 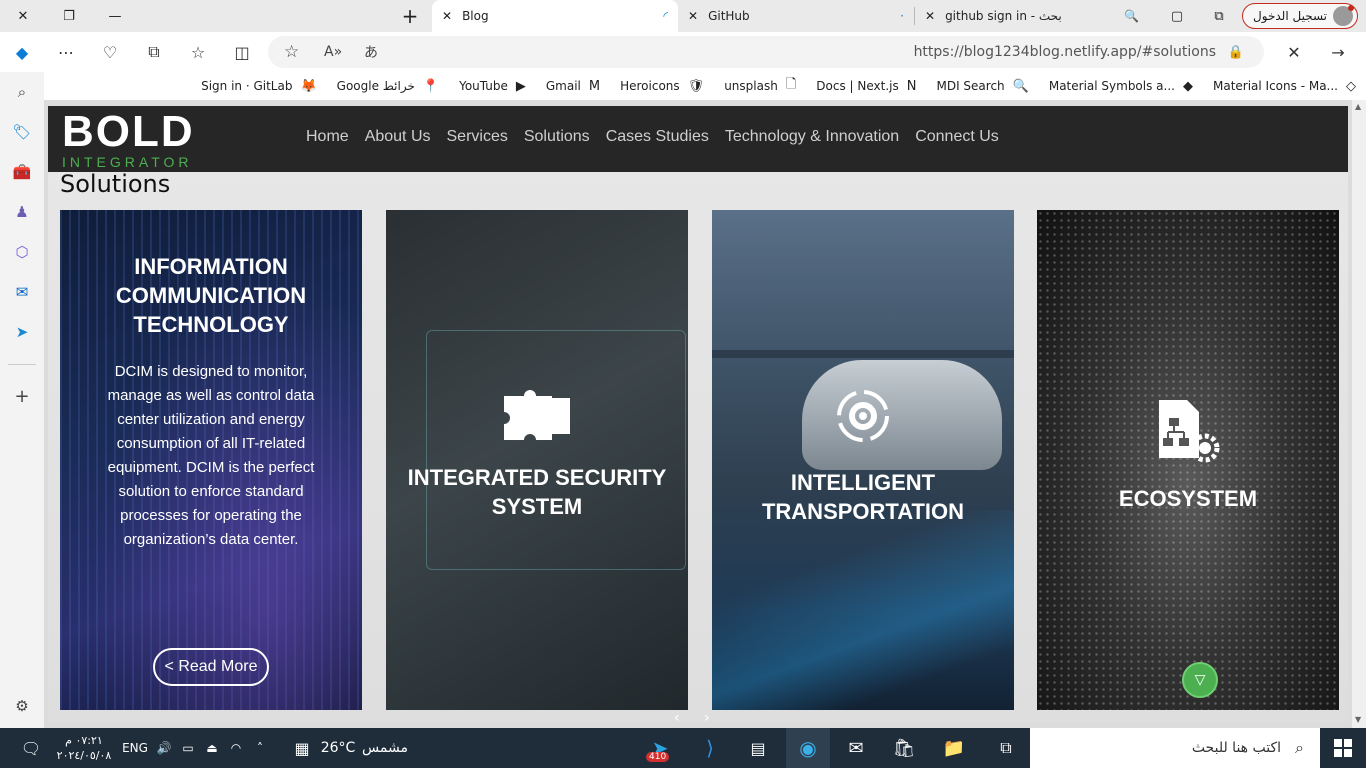 I want to click on task-view-icon: ⧉, so click(x=1006, y=748).